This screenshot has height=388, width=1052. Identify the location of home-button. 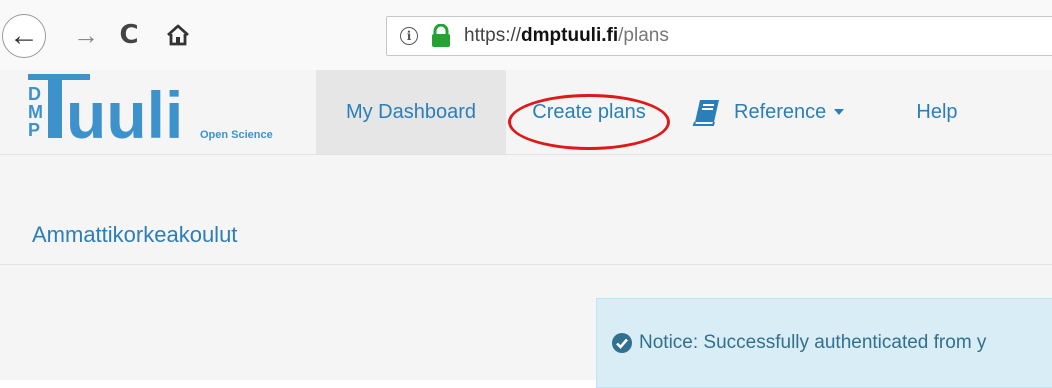
(178, 35).